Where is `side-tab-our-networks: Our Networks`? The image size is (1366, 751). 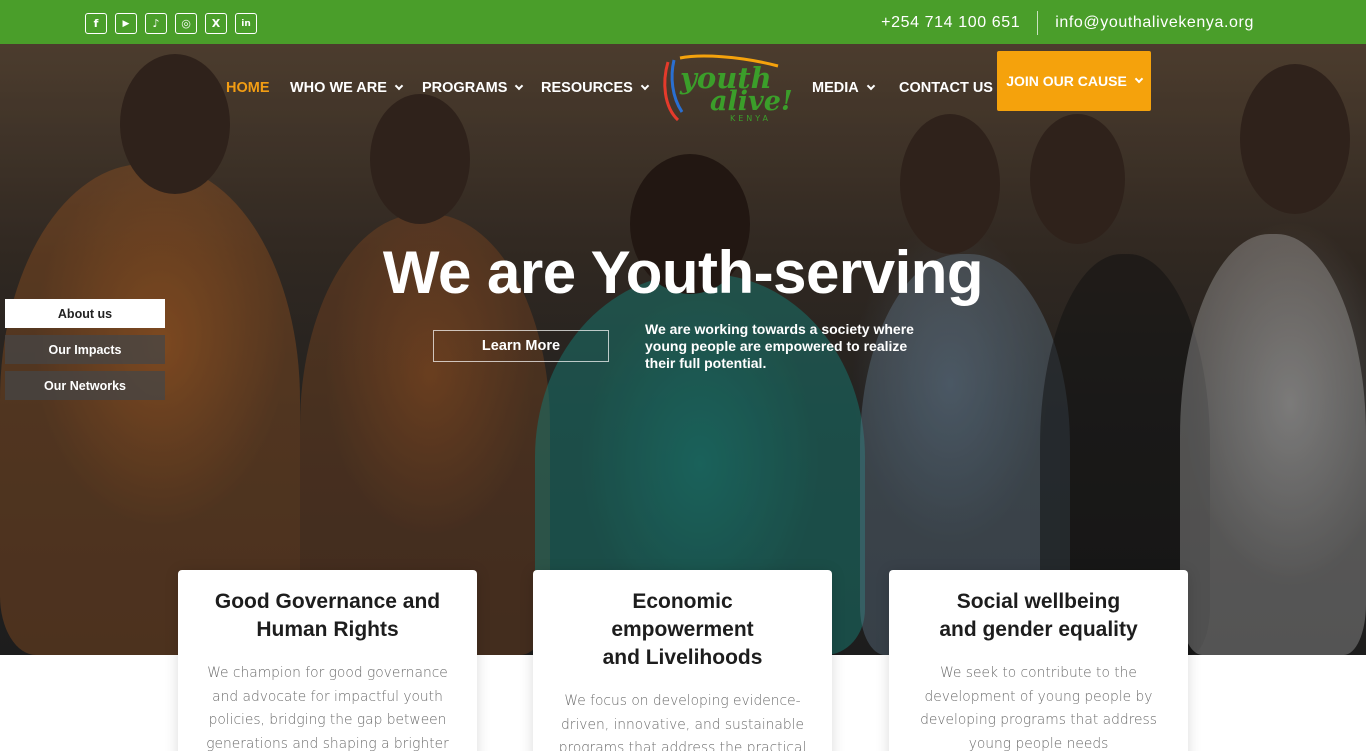 side-tab-our-networks: Our Networks is located at coordinates (85, 385).